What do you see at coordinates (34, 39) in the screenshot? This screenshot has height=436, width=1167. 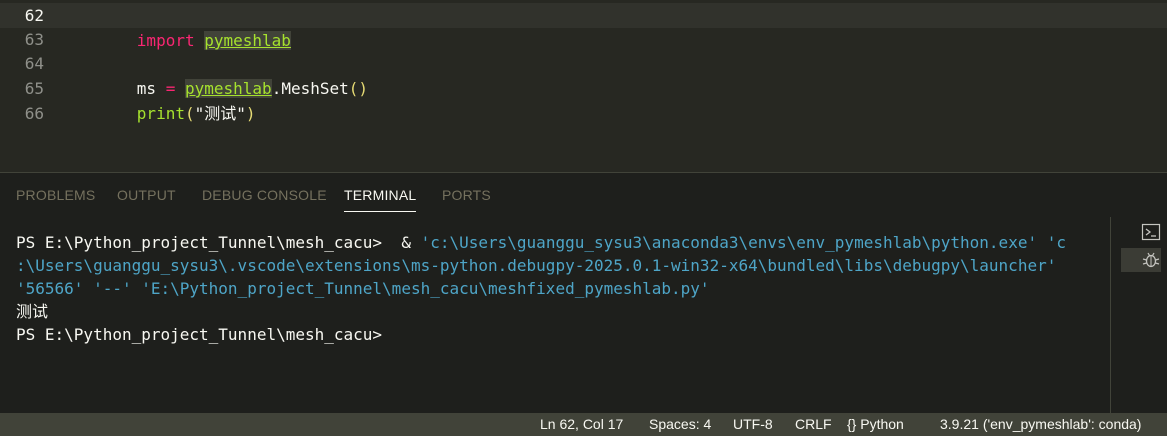 I see `line-number: 63` at bounding box center [34, 39].